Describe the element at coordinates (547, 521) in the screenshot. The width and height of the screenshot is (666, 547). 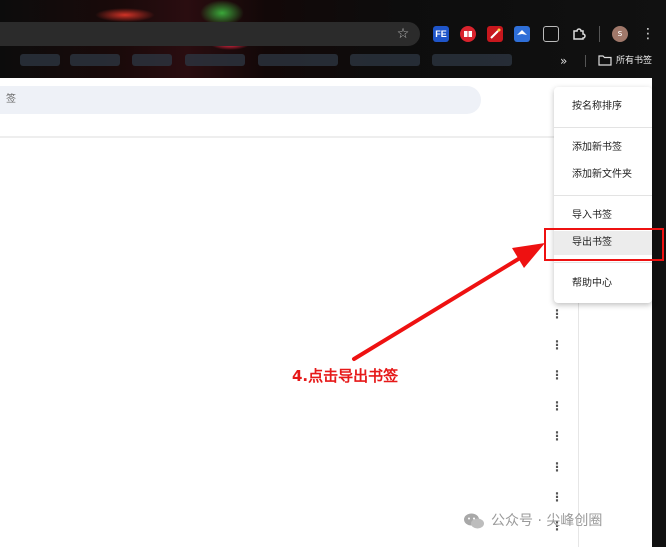
I see `watermark-text: 公众号 · 尖峰创圈` at that location.